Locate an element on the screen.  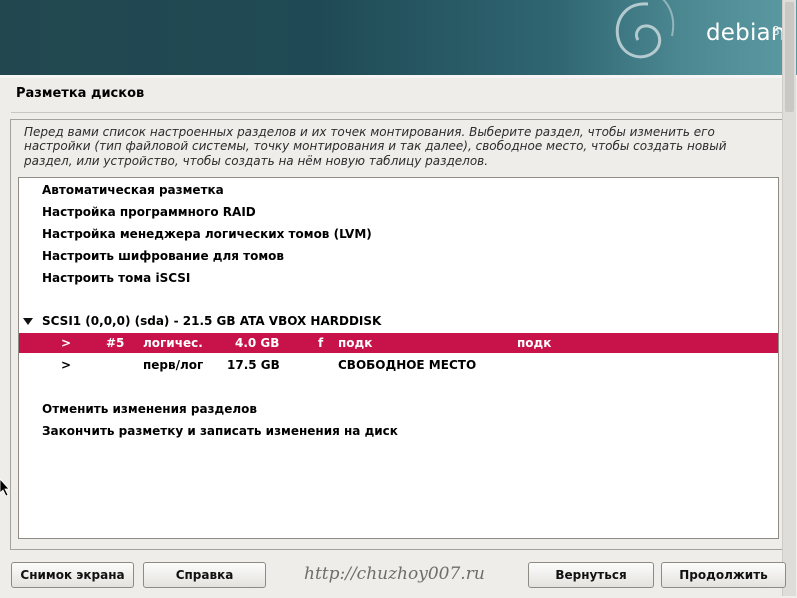
screenshot-button: Снимок экрана is located at coordinates (72, 575).